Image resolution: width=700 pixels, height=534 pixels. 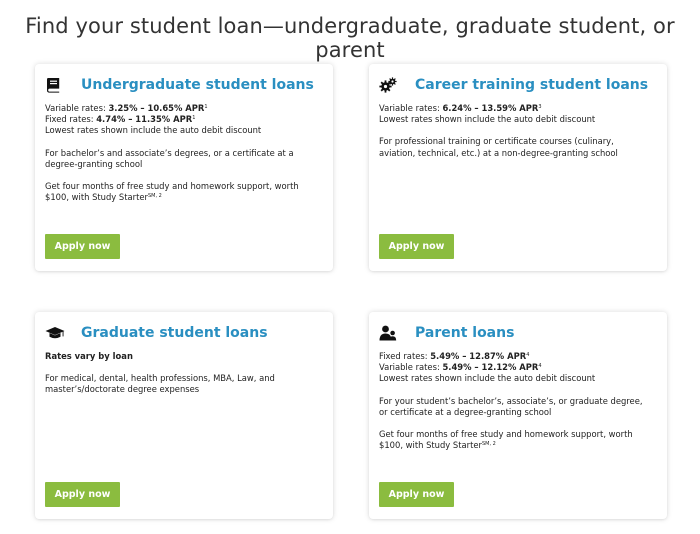 What do you see at coordinates (197, 85) in the screenshot?
I see `card-title: Undergraduate student loans` at bounding box center [197, 85].